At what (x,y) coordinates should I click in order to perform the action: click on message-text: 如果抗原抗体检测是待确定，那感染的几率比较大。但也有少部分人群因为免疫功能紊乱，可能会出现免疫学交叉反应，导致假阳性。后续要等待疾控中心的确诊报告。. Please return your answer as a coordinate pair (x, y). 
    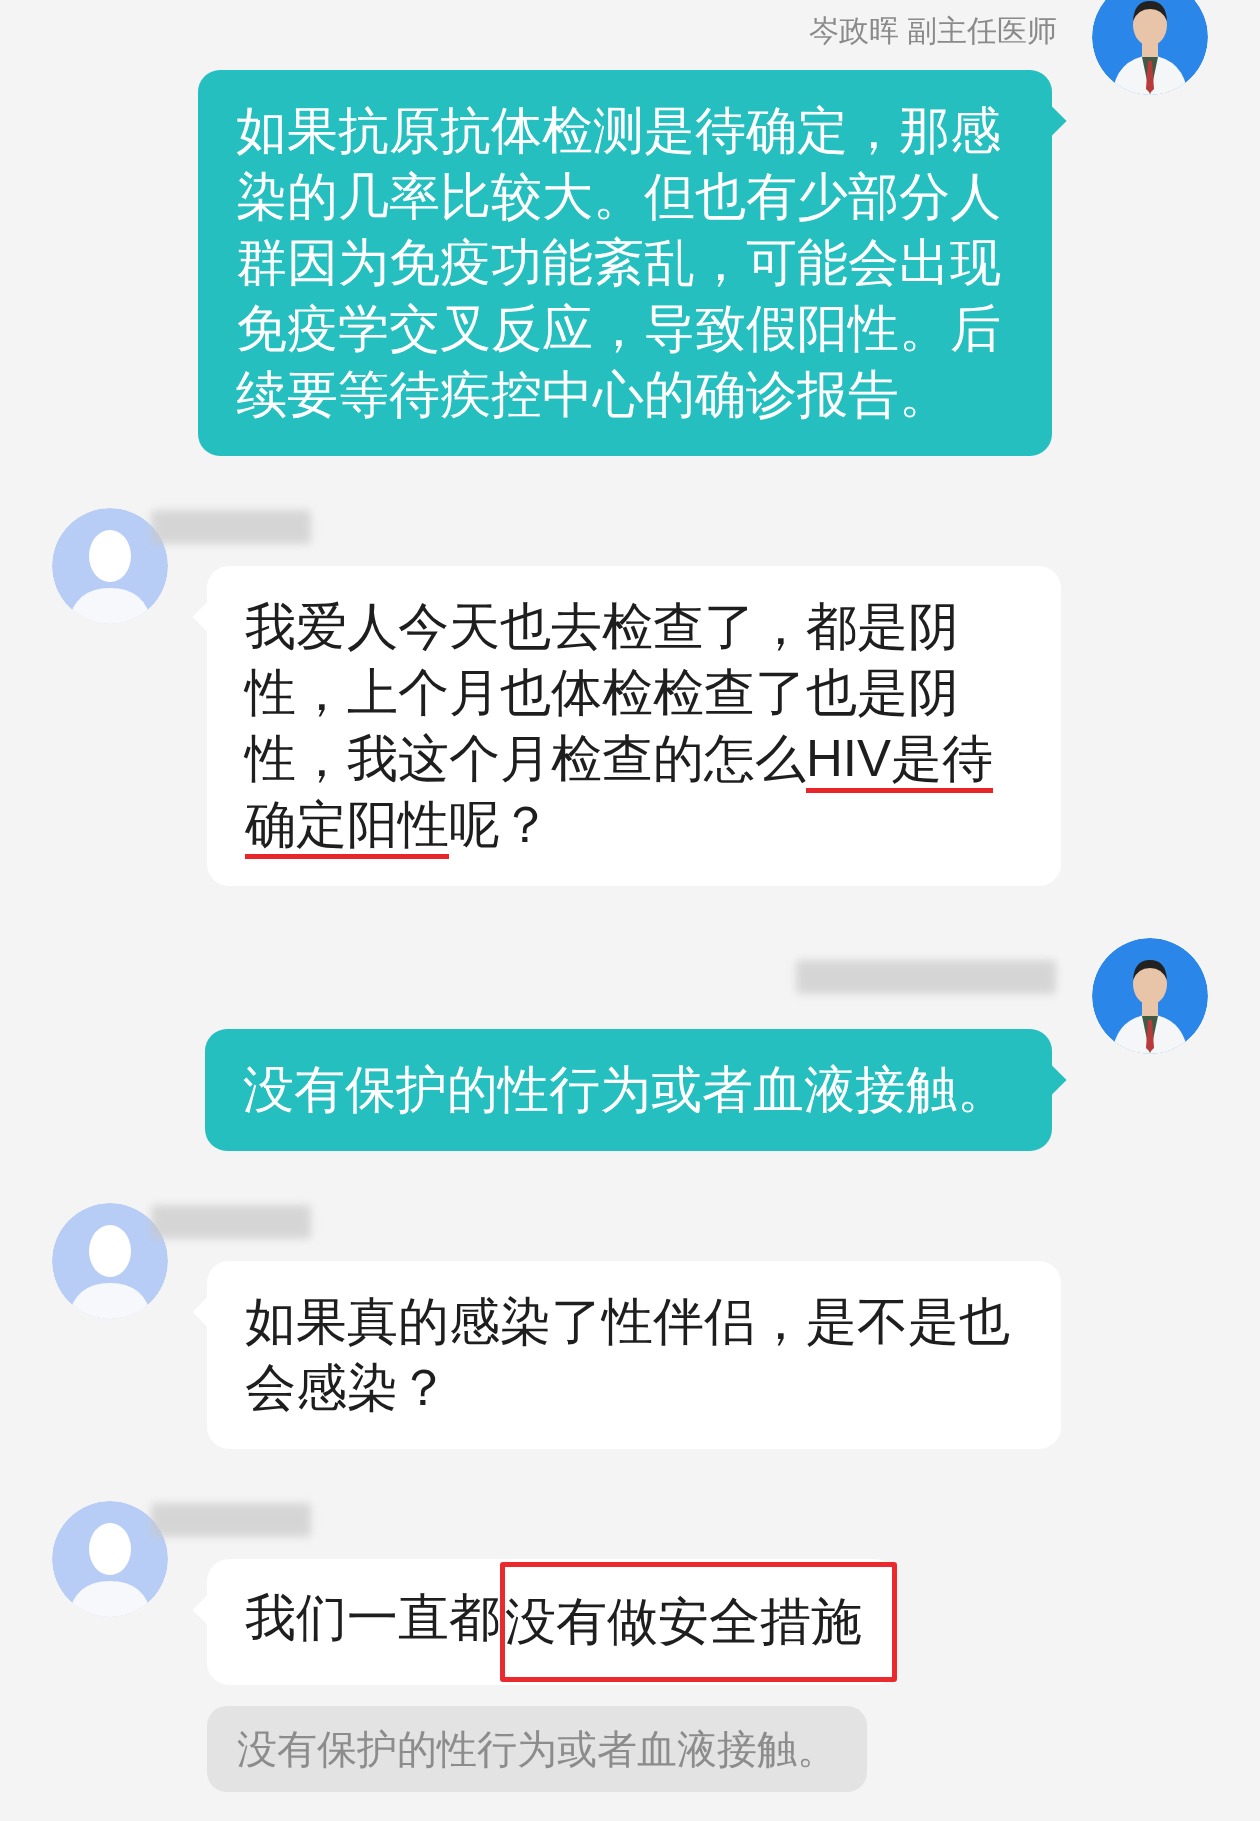
    Looking at the image, I should click on (619, 263).